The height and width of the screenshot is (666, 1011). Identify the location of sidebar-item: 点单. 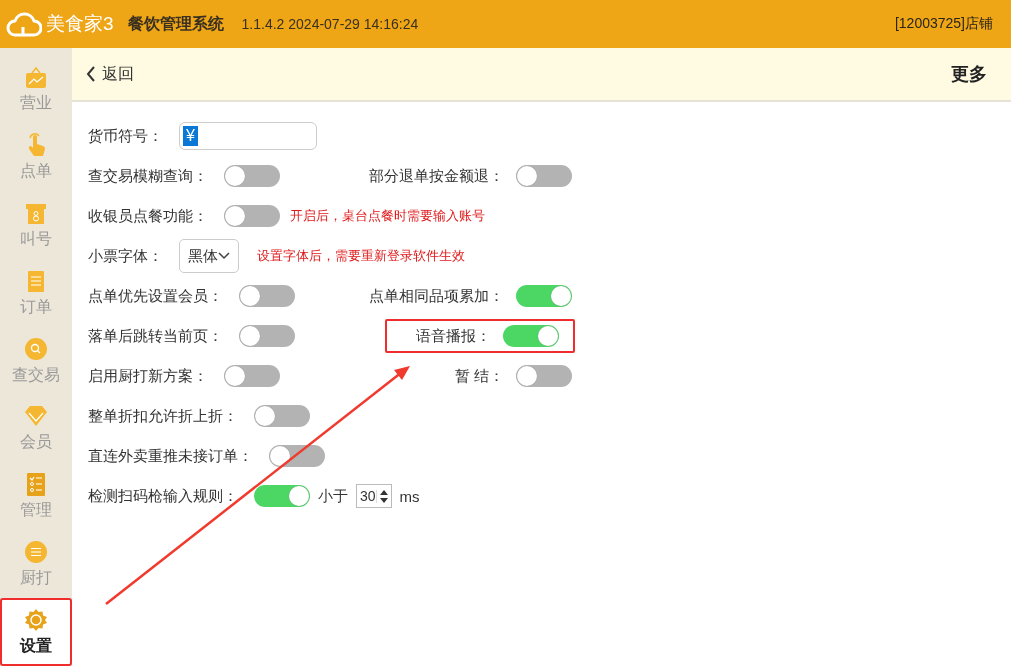
(36, 157).